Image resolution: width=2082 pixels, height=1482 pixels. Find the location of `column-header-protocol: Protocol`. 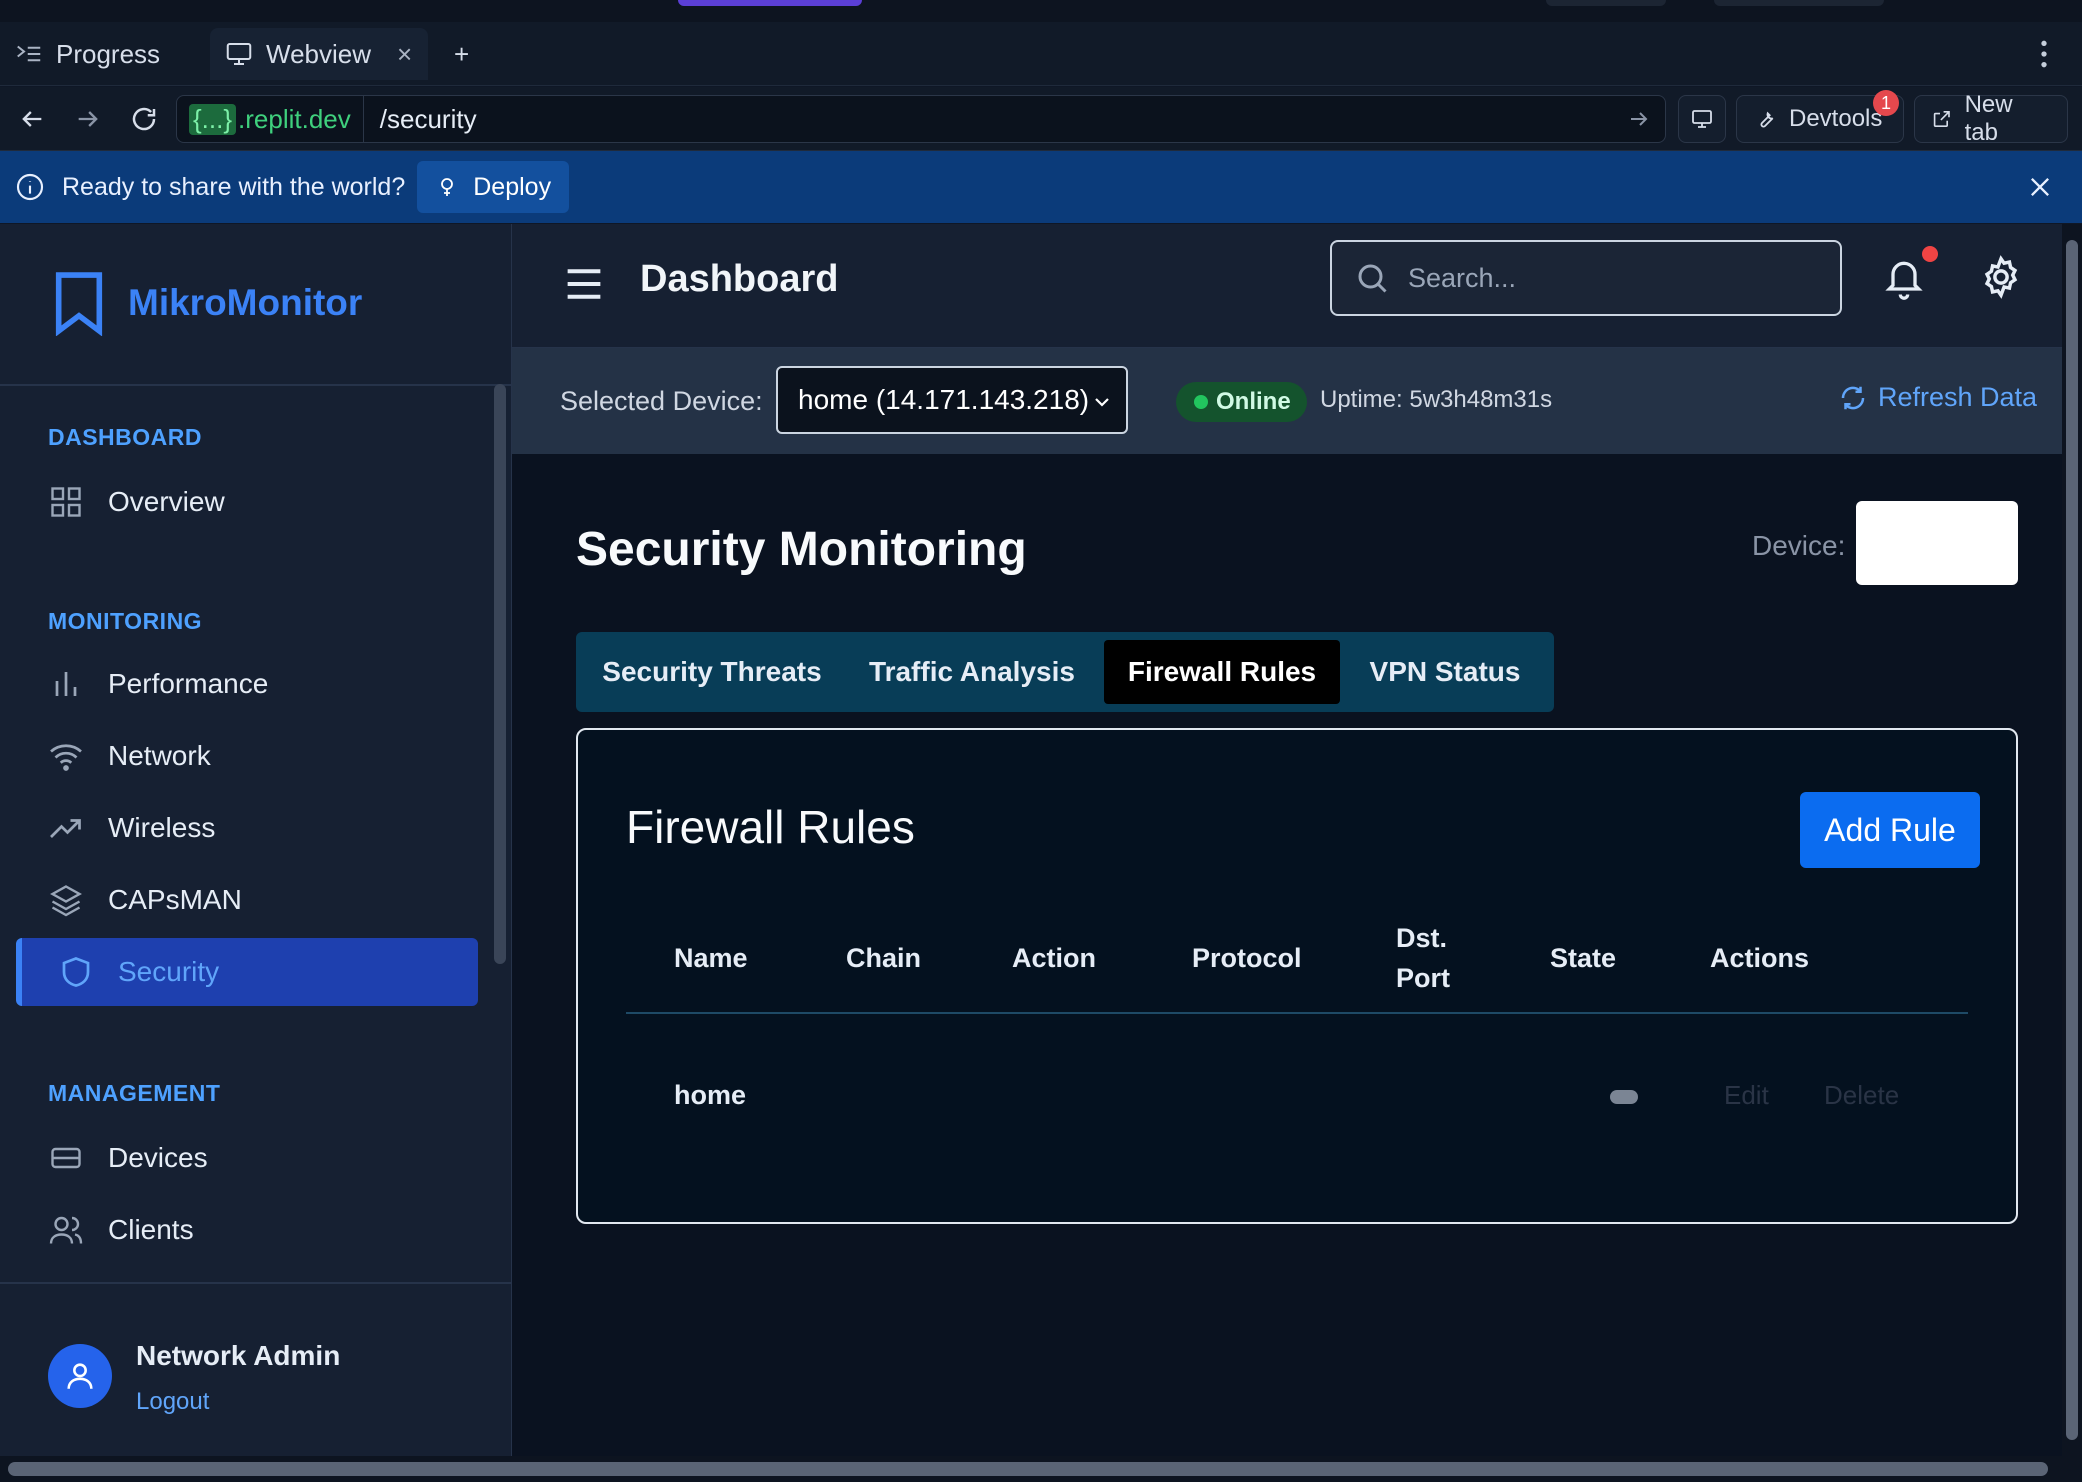

column-header-protocol: Protocol is located at coordinates (1247, 958).